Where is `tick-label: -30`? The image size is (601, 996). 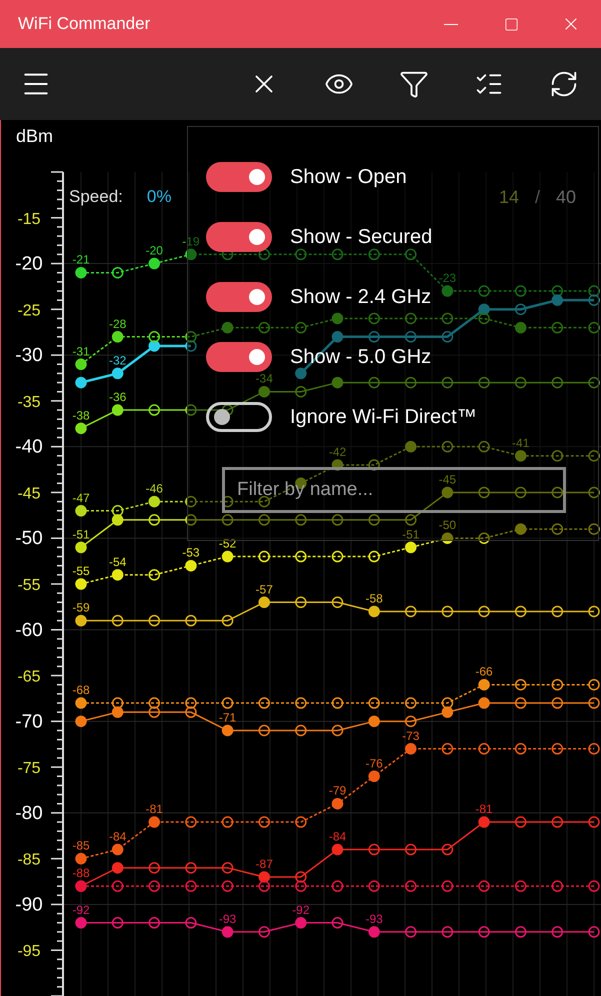
tick-label: -30 is located at coordinates (29, 355).